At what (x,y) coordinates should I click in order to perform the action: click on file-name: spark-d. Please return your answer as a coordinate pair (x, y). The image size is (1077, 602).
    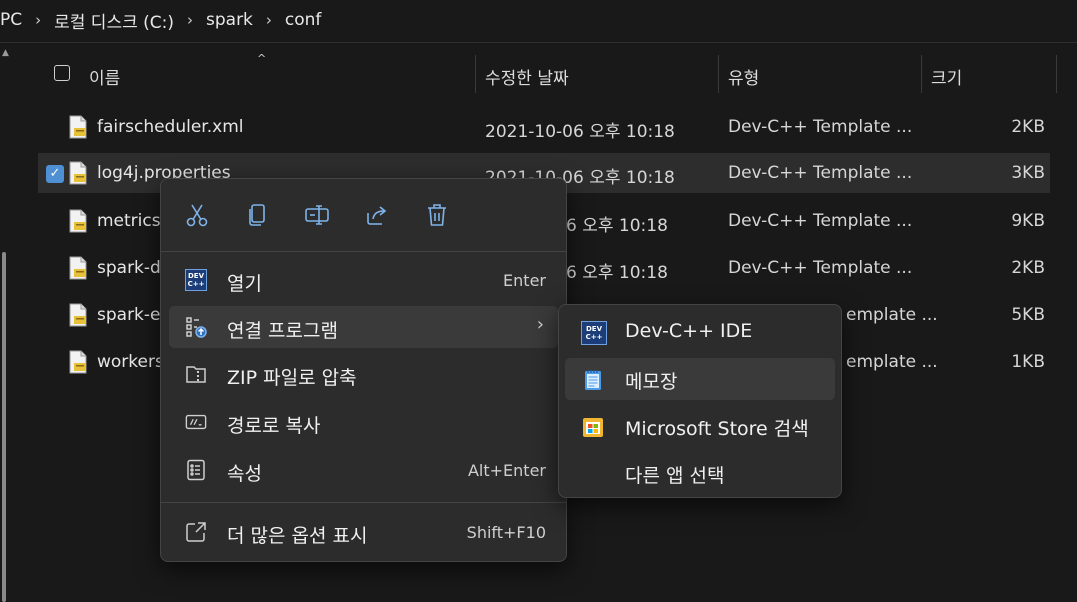
    Looking at the image, I should click on (129, 268).